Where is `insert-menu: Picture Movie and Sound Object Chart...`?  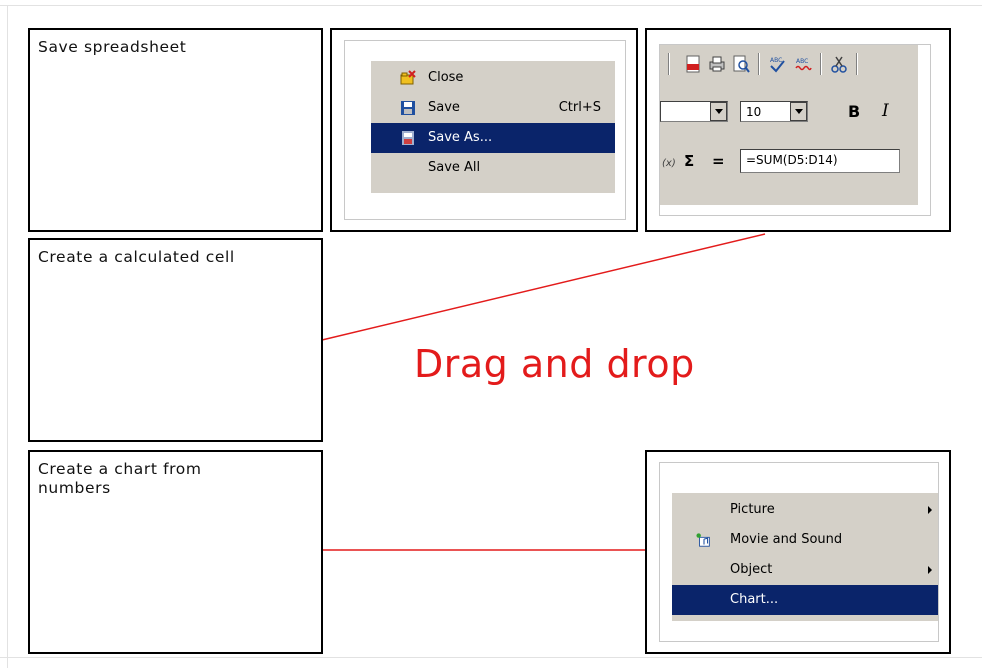
insert-menu: Picture Movie and Sound Object Chart... is located at coordinates (805, 557).